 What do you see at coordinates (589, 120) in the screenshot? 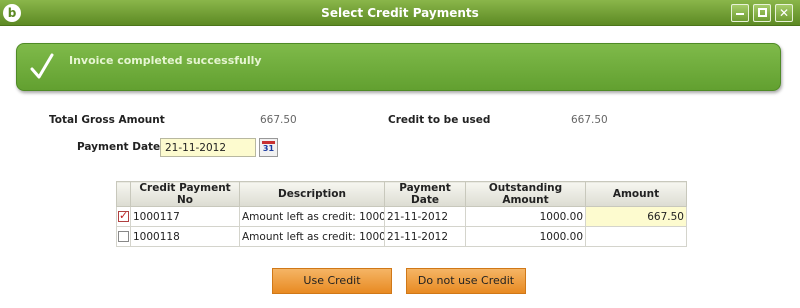
I see `credit-used-value: 667.50` at bounding box center [589, 120].